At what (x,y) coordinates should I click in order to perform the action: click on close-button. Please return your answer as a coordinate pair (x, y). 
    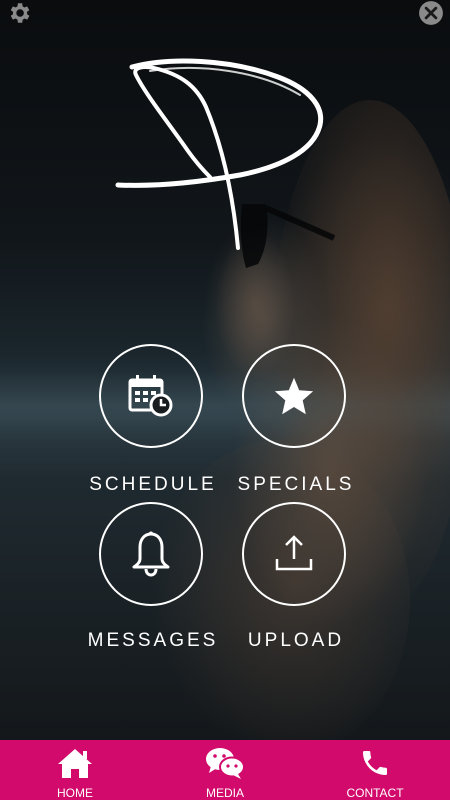
    Looking at the image, I should click on (431, 13).